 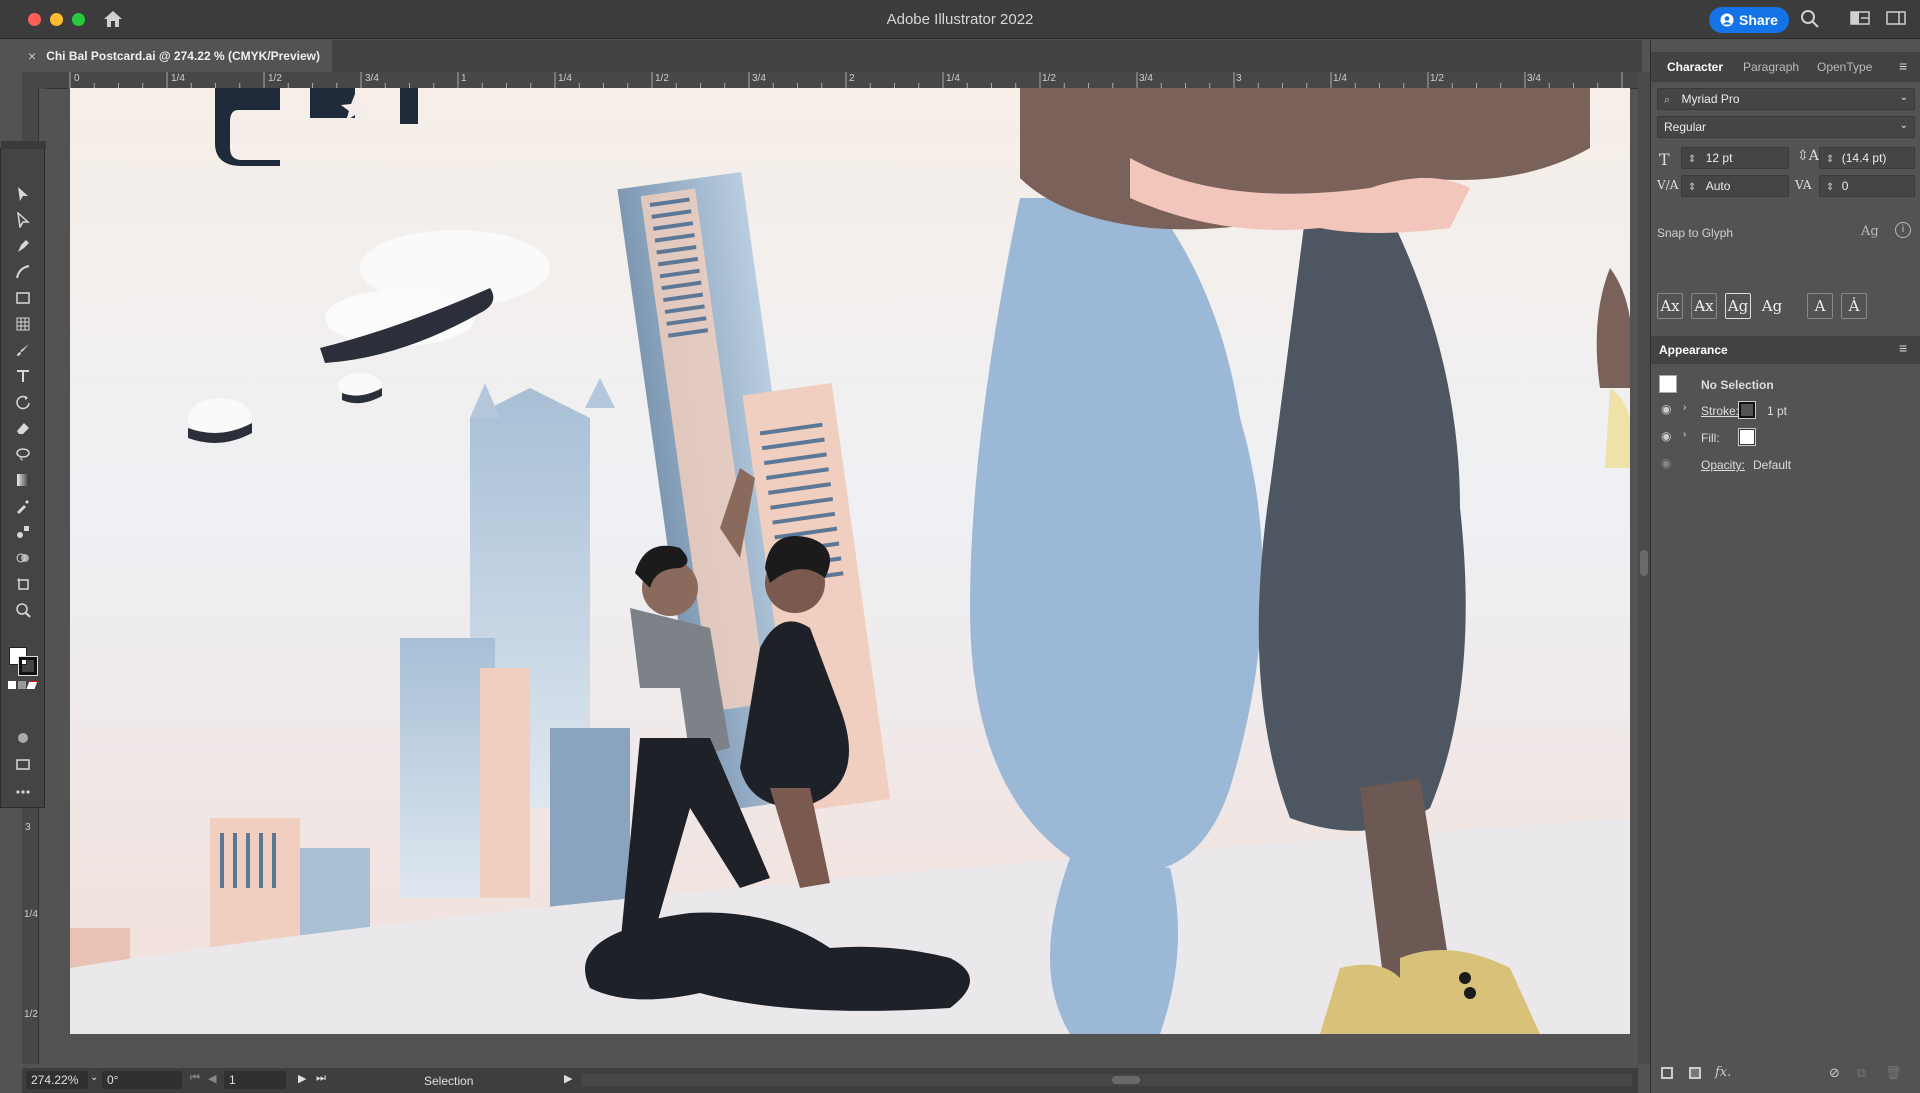 I want to click on snap-baseline-icon: Ax, so click(x=1670, y=306).